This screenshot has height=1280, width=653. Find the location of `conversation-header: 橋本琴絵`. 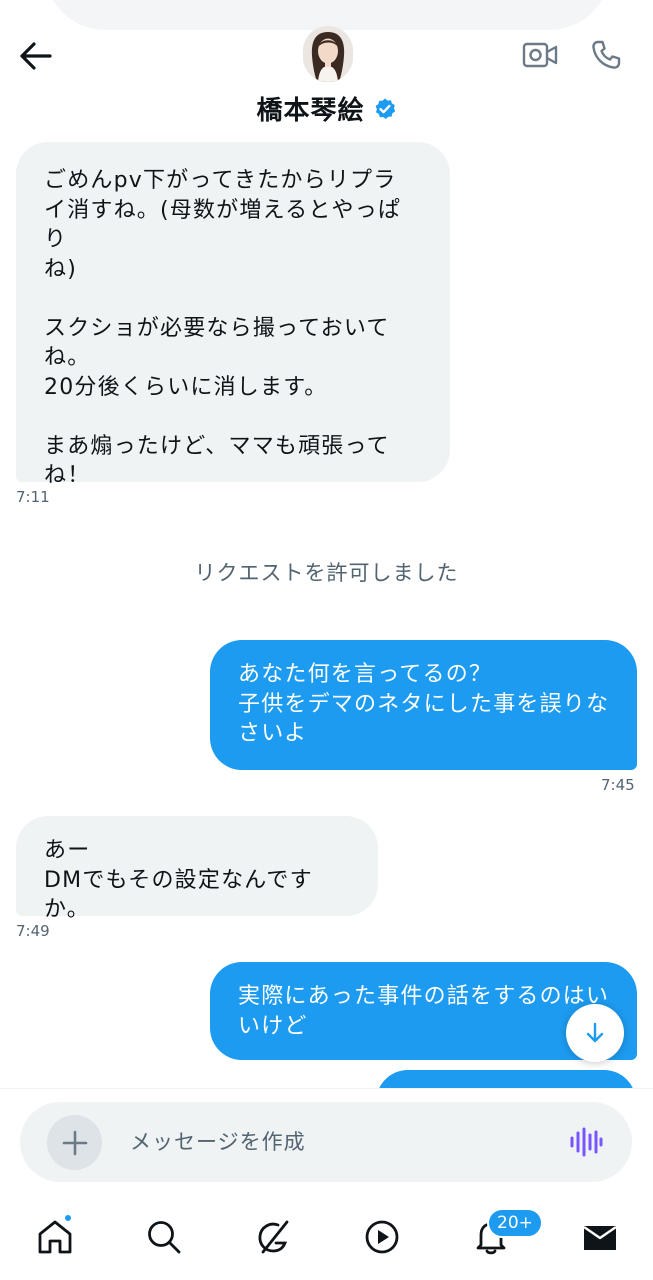

conversation-header: 橋本琴絵 is located at coordinates (326, 67).